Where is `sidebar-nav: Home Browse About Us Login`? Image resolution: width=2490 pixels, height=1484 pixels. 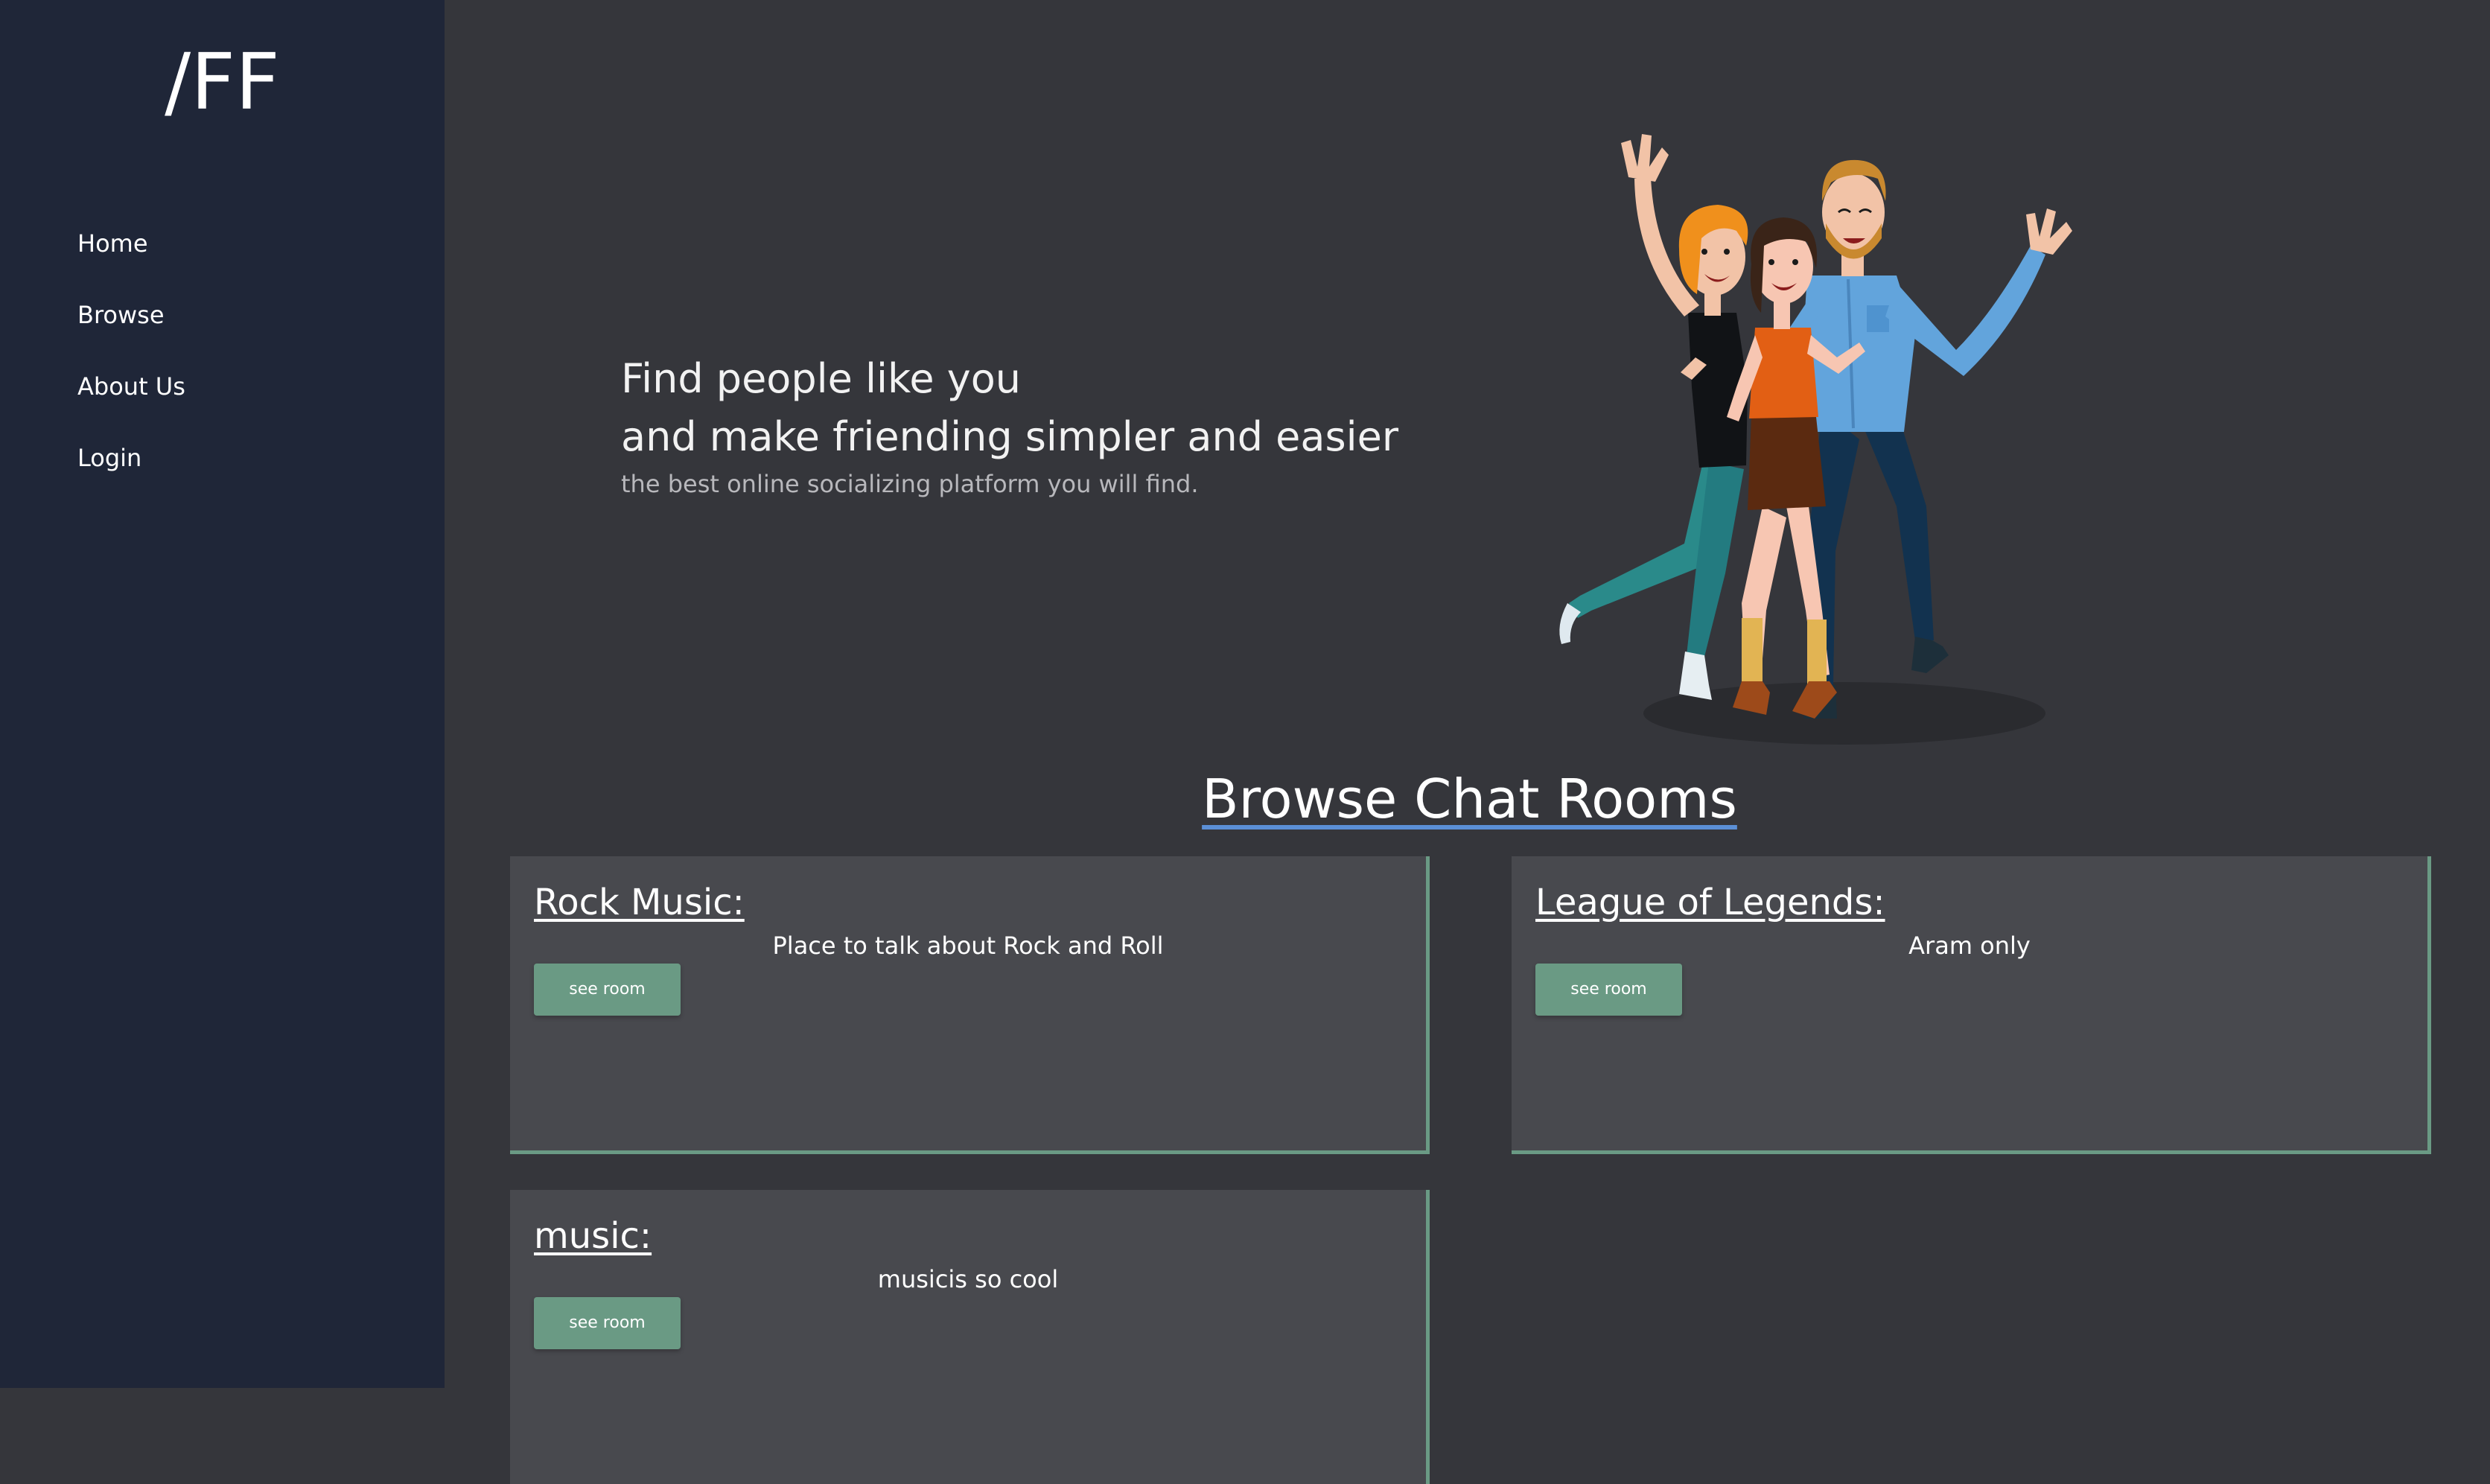
sidebar-nav: Home Browse About Us Login is located at coordinates (131, 372).